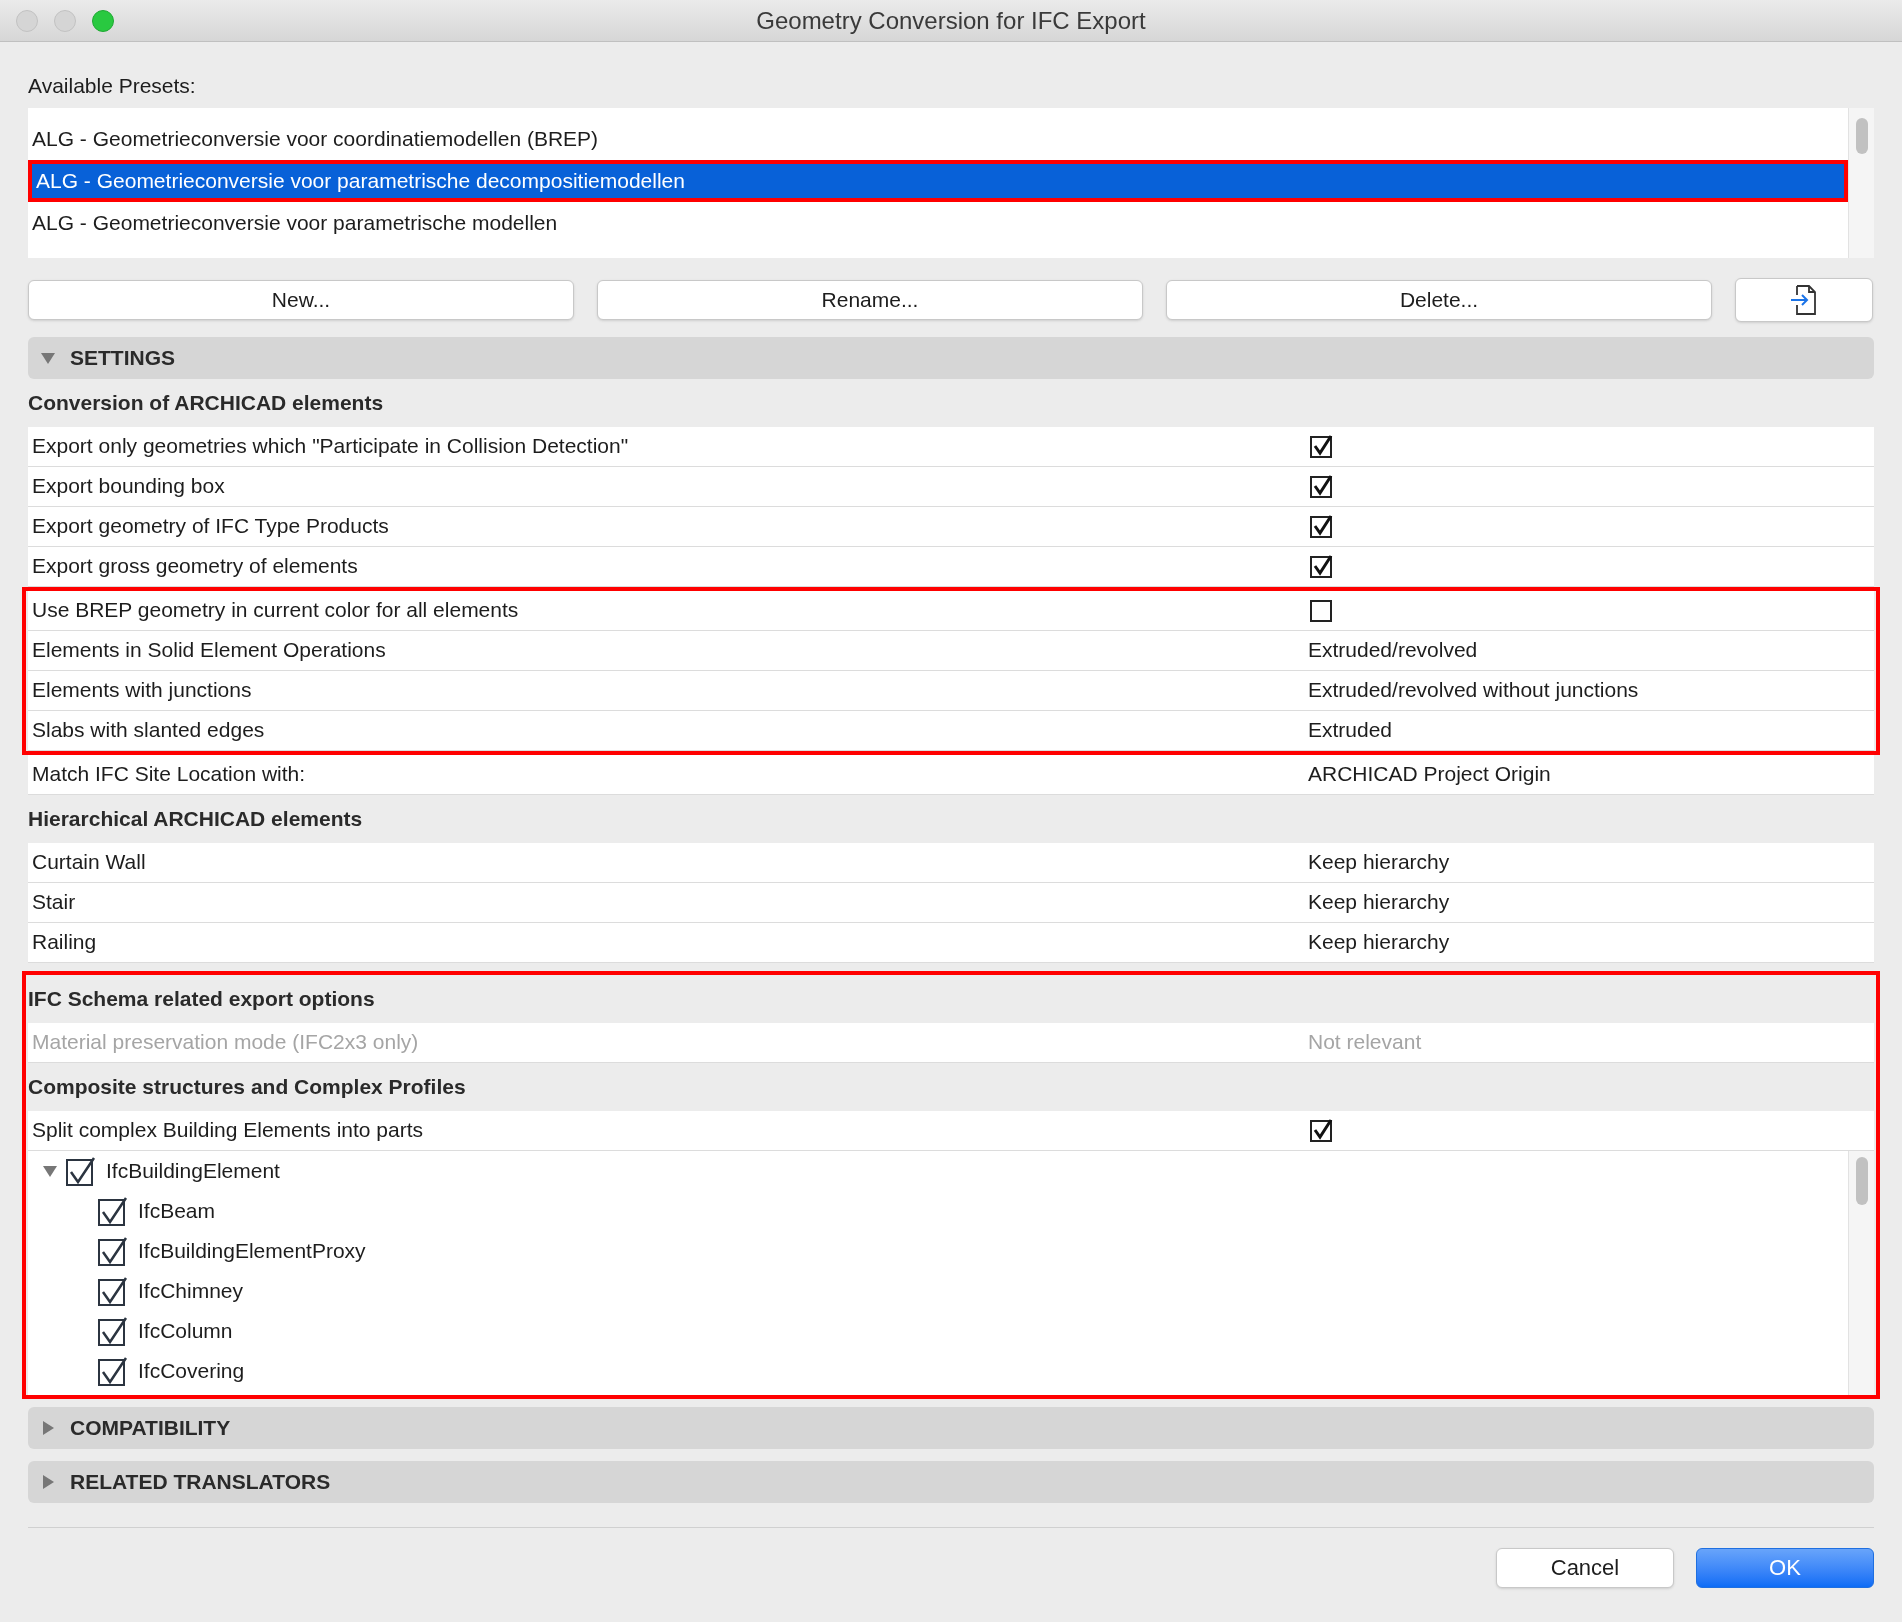  What do you see at coordinates (148, 730) in the screenshot?
I see `setting-label: Slabs with slanted edges` at bounding box center [148, 730].